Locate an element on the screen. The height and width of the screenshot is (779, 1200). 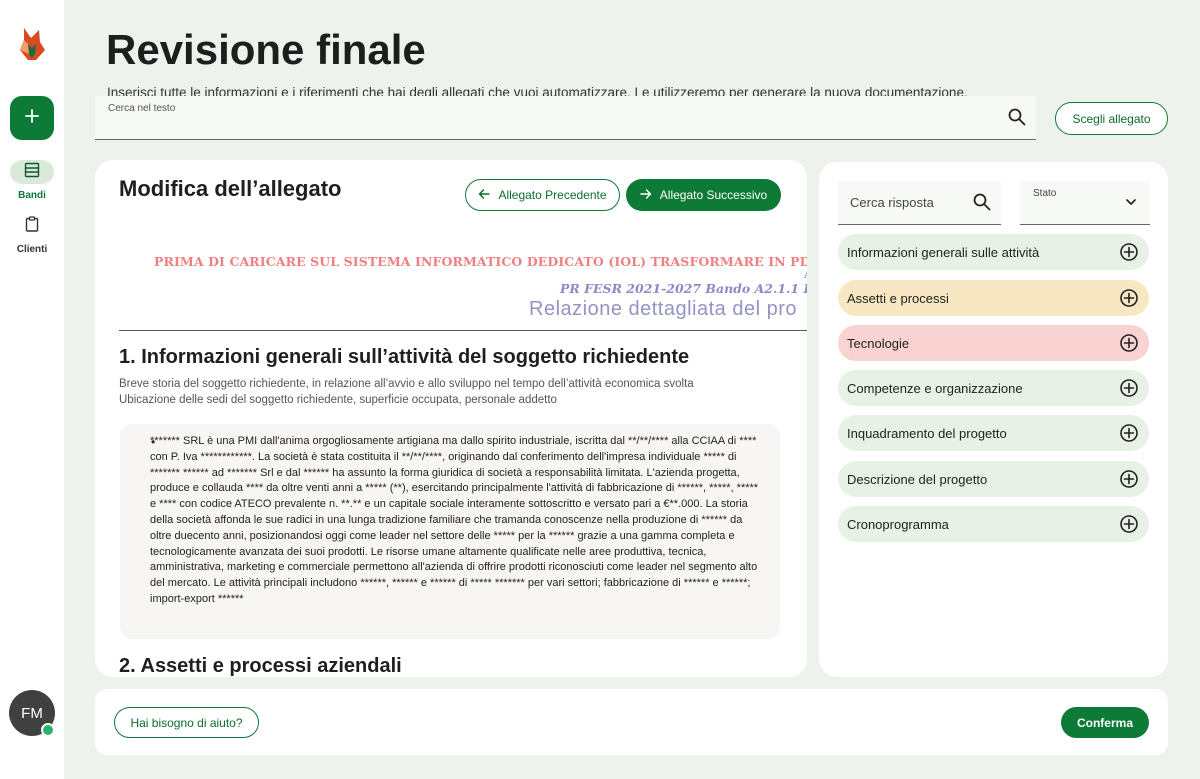
section-item: Informazioni generali sulle attività is located at coordinates (993, 252).